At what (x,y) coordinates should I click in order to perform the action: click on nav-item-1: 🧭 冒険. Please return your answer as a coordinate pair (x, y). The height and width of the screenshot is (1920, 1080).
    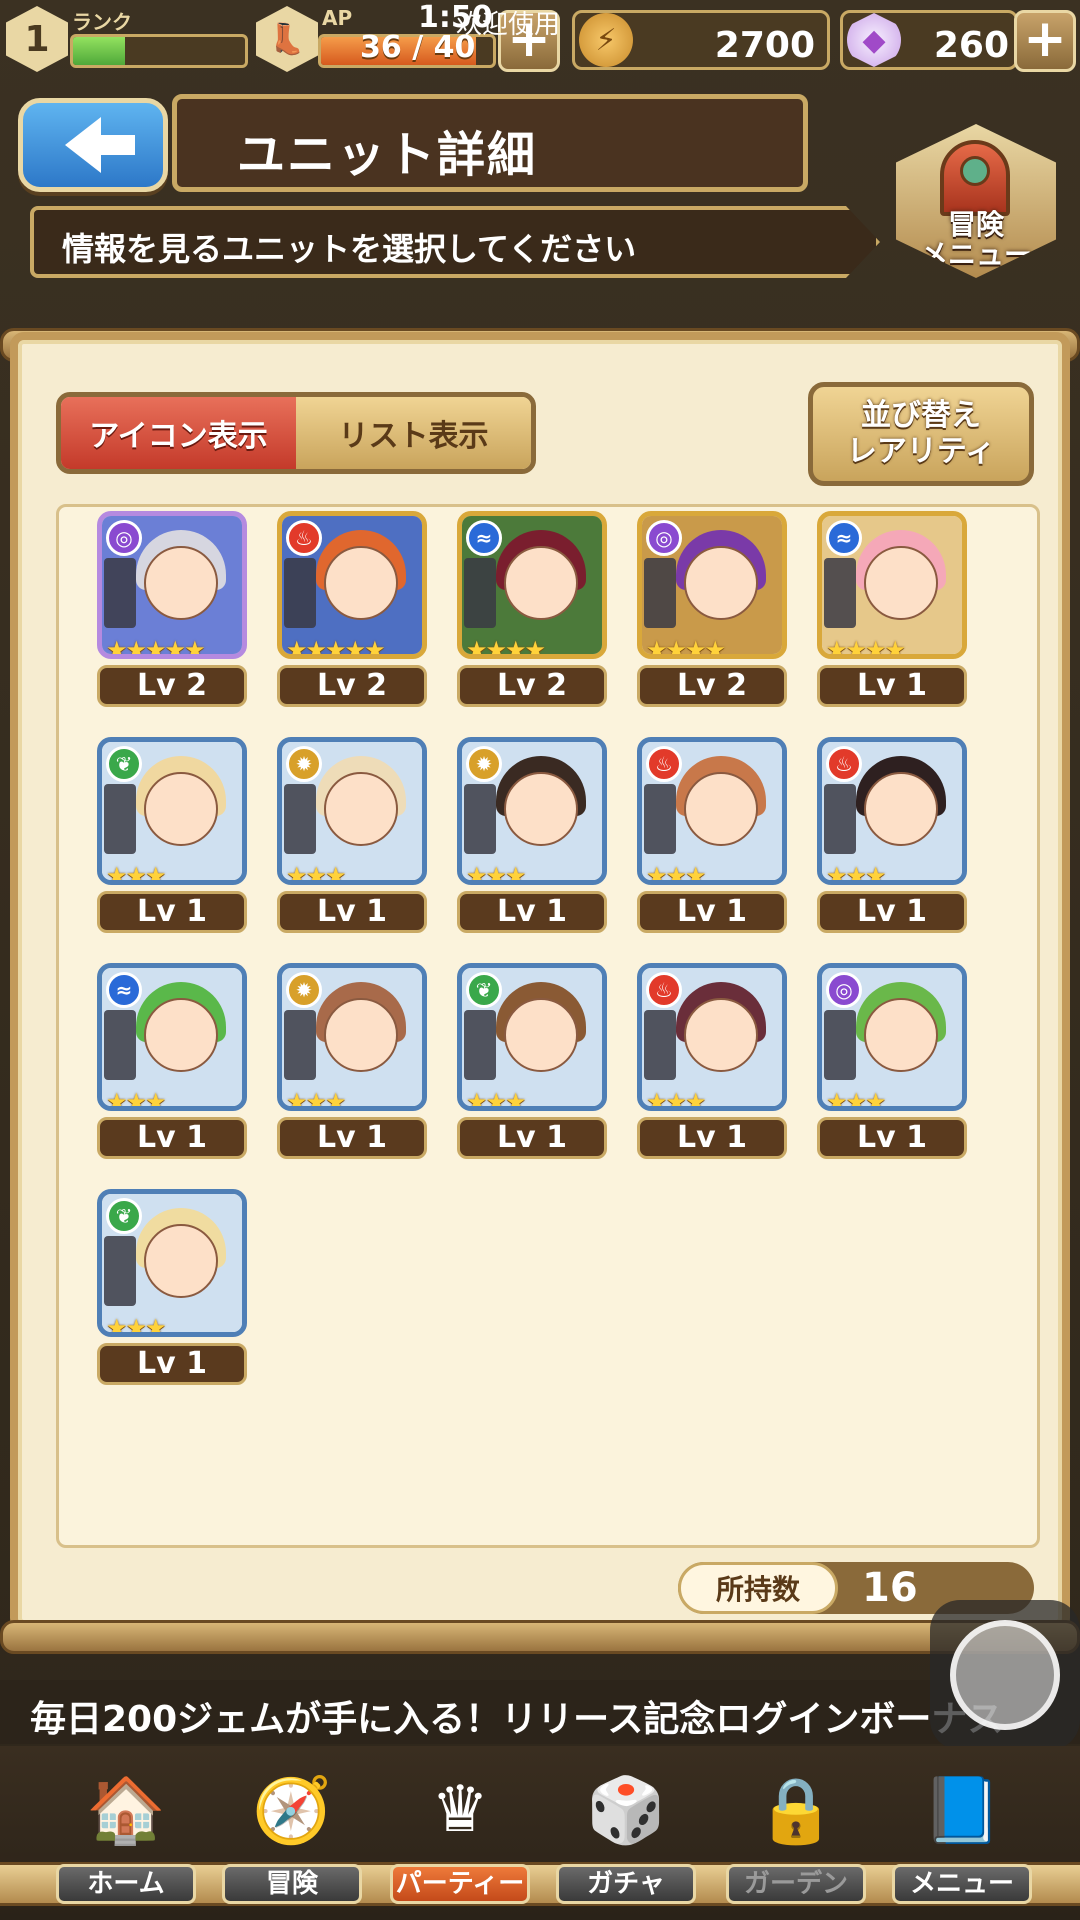
    Looking at the image, I should click on (292, 1833).